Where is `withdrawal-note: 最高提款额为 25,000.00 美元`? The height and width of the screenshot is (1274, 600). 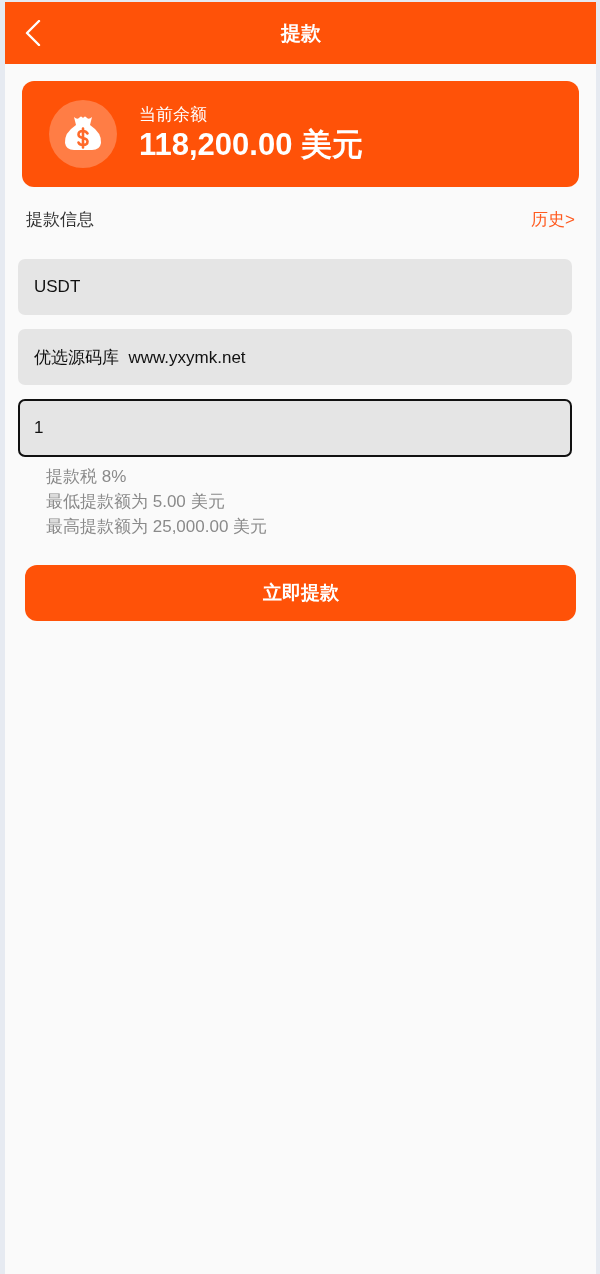 withdrawal-note: 最高提款额为 25,000.00 美元 is located at coordinates (157, 527).